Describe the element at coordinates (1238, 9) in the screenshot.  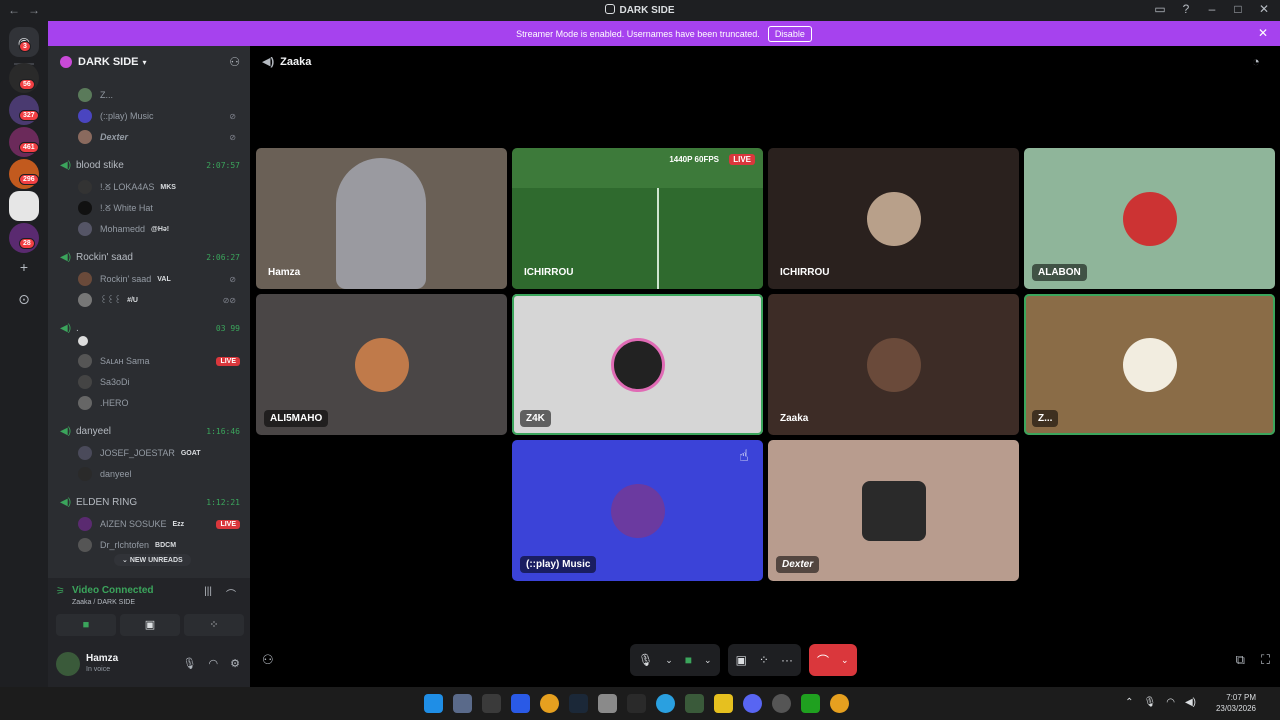
I see `maximize-button: □` at that location.